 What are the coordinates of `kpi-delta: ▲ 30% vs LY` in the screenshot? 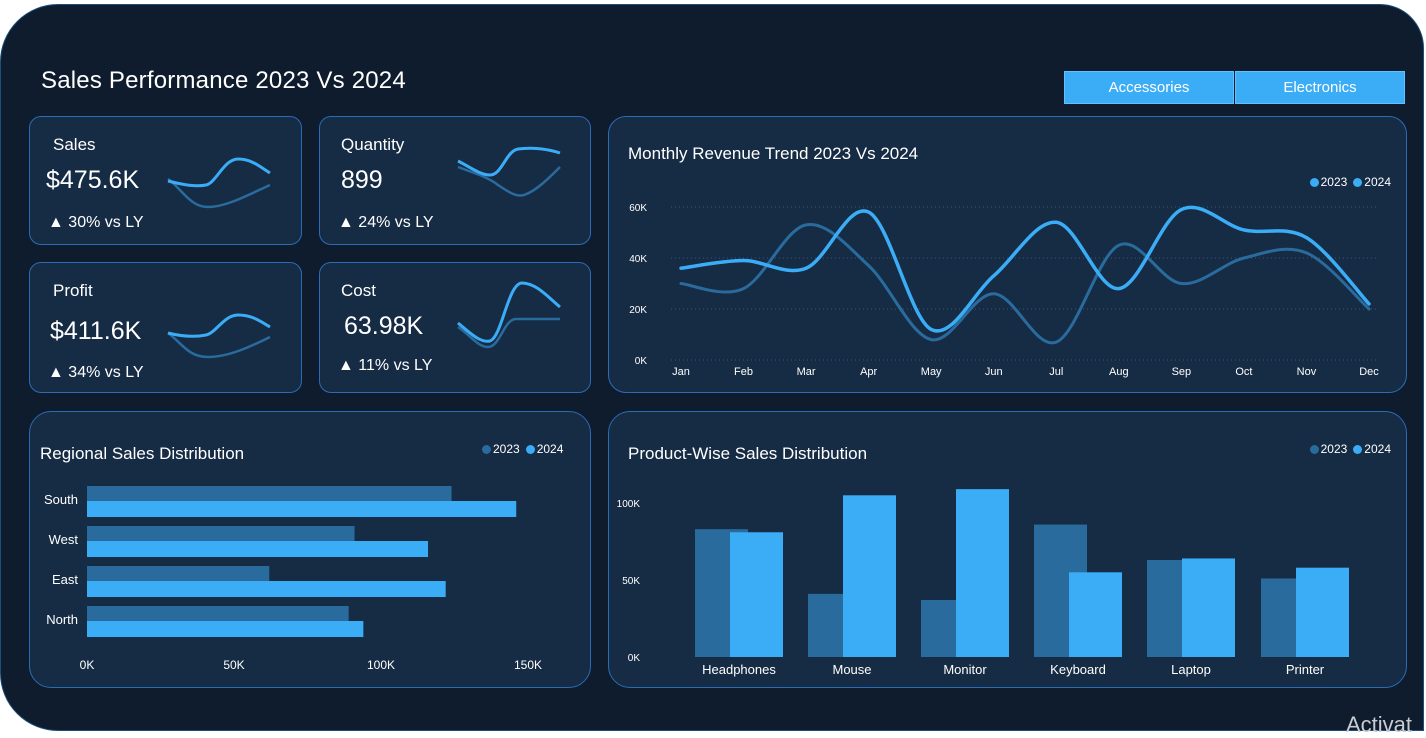 It's located at (96, 223).